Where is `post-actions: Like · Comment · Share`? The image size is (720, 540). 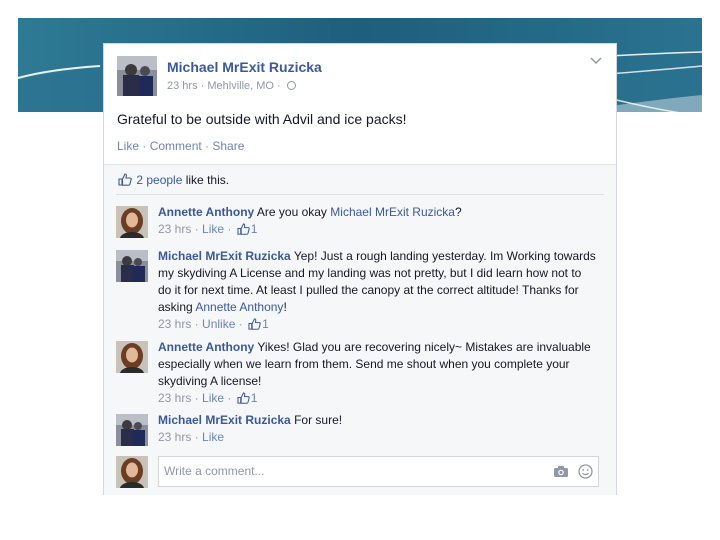
post-actions: Like · Comment · Share is located at coordinates (181, 146).